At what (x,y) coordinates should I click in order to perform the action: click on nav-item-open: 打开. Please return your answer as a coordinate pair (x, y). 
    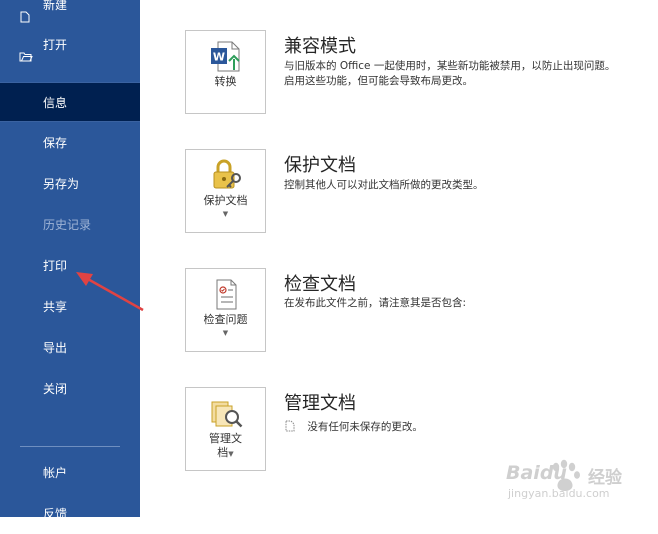
    Looking at the image, I should click on (70, 45).